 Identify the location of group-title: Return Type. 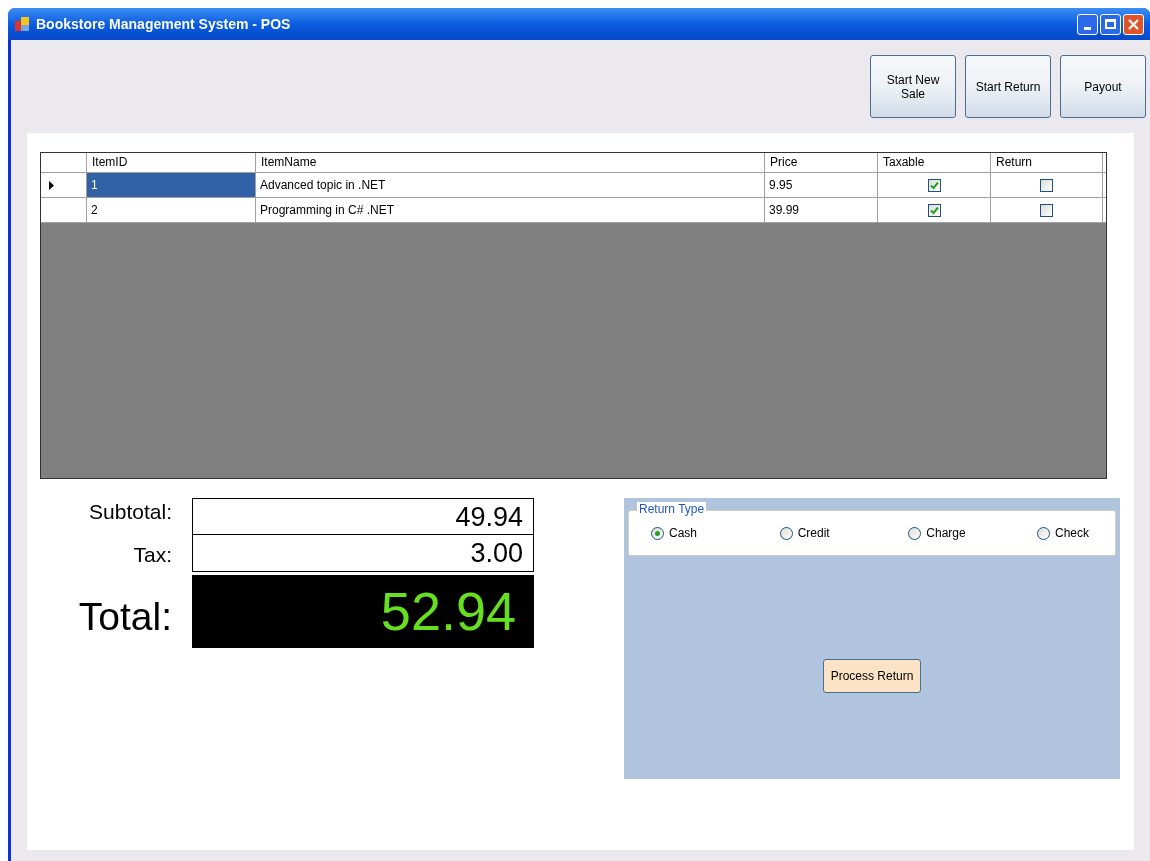
(672, 509).